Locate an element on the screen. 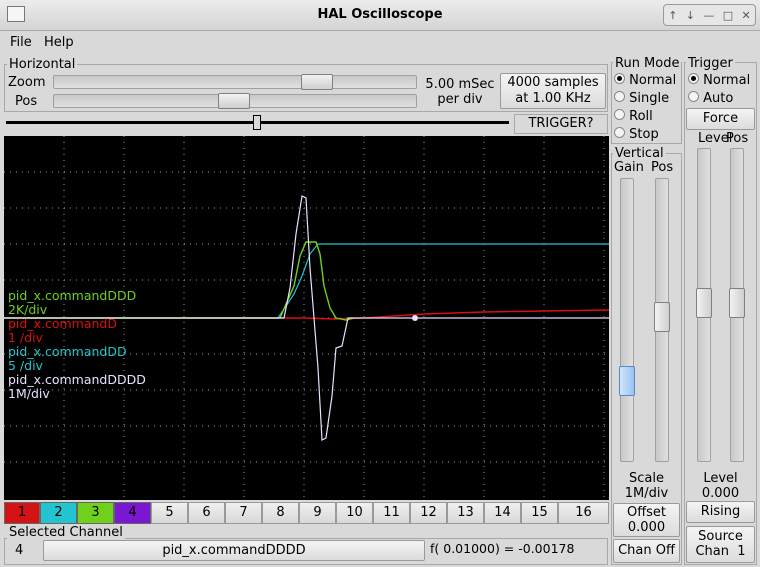 The height and width of the screenshot is (567, 760). pos-label: Pos is located at coordinates (26, 101).